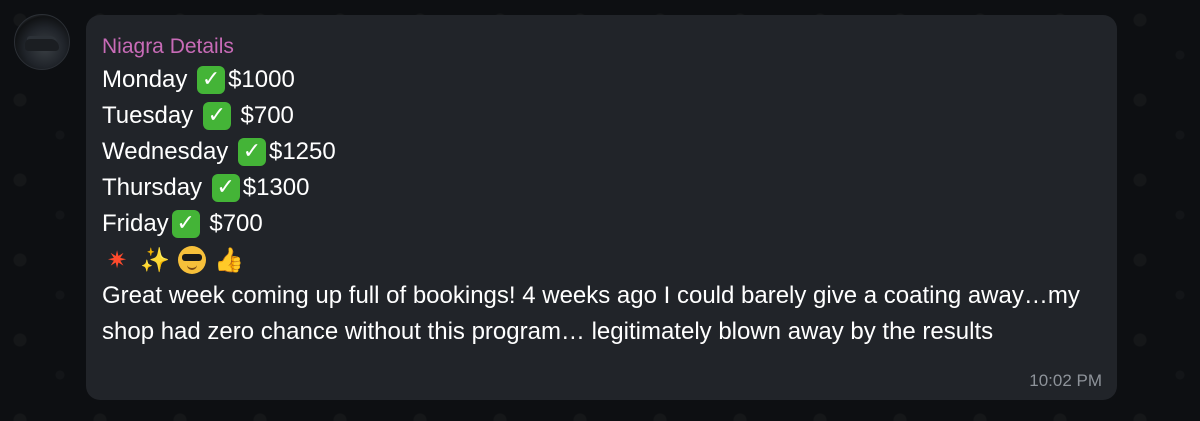 This screenshot has width=1200, height=421. Describe the element at coordinates (302, 151) in the screenshot. I see `day-amount: $1250` at that location.